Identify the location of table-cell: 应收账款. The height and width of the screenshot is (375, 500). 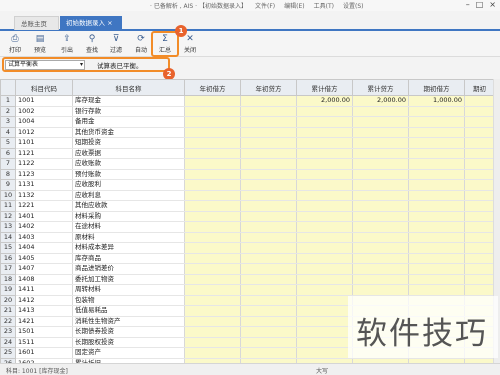
(128, 164).